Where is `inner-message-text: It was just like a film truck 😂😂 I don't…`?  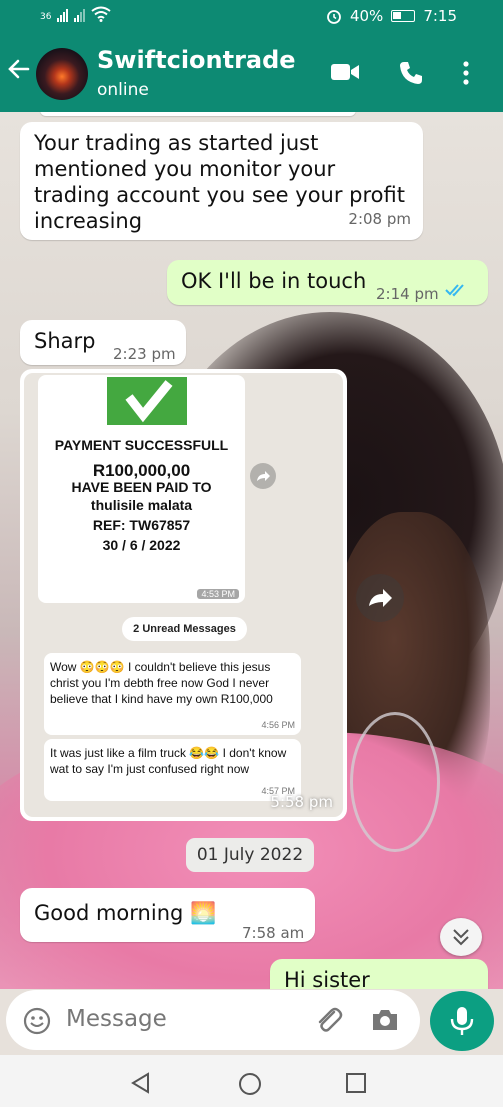
inner-message-text: It was just like a film truck 😂😂 I don't… is located at coordinates (168, 761).